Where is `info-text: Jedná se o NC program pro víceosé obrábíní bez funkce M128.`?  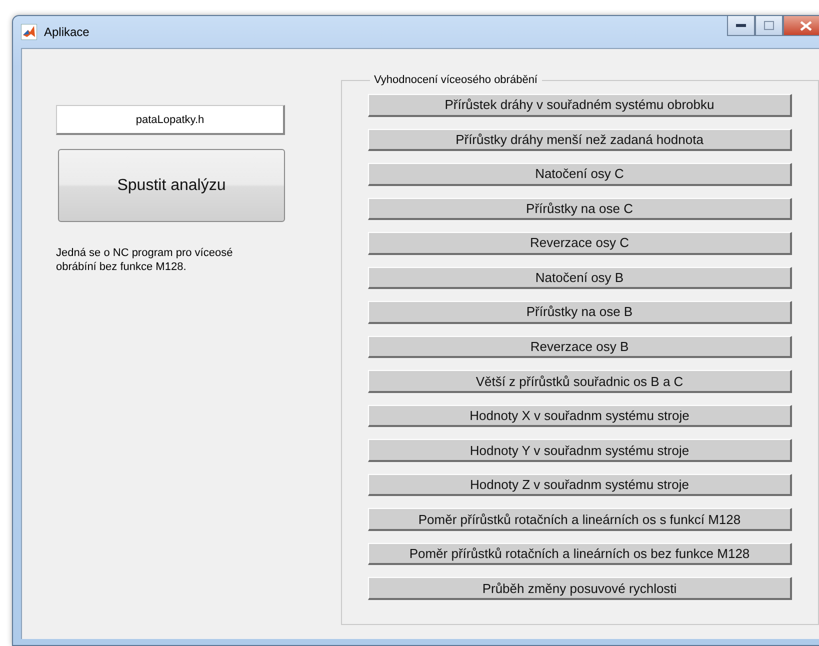
info-text: Jedná se o NC program pro víceosé obrábíní bez funkce M128. is located at coordinates (145, 260).